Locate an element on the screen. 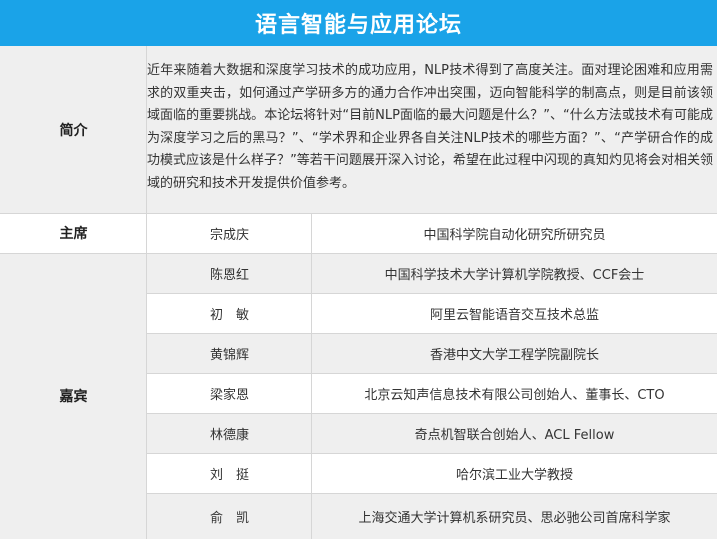 The height and width of the screenshot is (539, 717). guest-title-cell: 北京云知声信息技术有限公司创始人、董事长、CTO is located at coordinates (514, 393).